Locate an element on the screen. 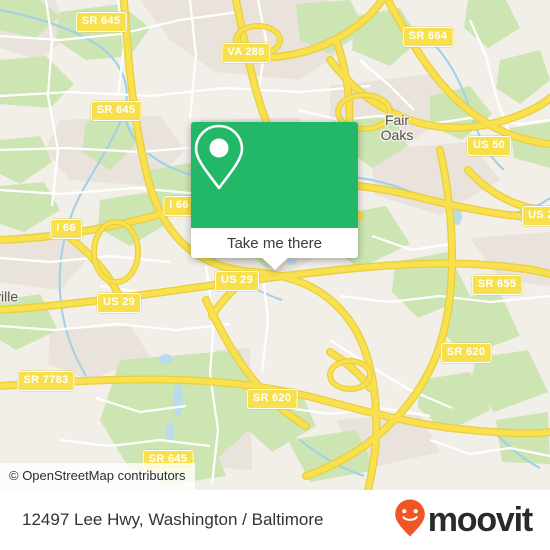  moovit-wordmark: moovit is located at coordinates (480, 520).